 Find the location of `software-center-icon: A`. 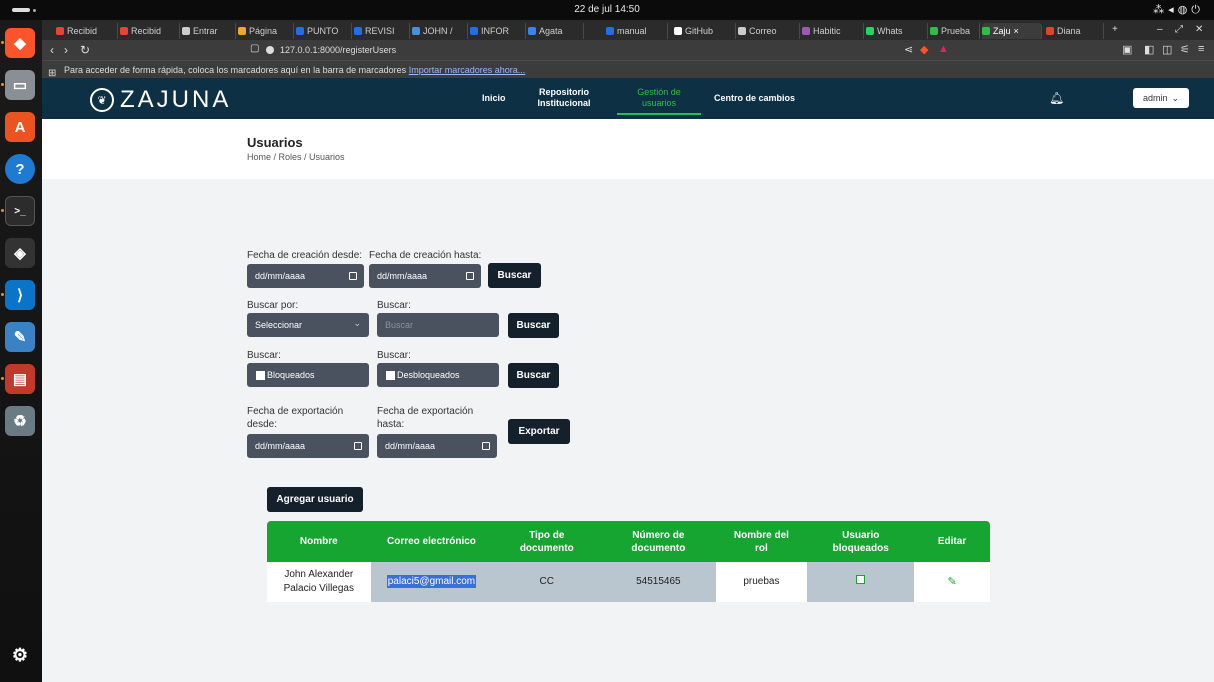

software-center-icon: A is located at coordinates (20, 127).